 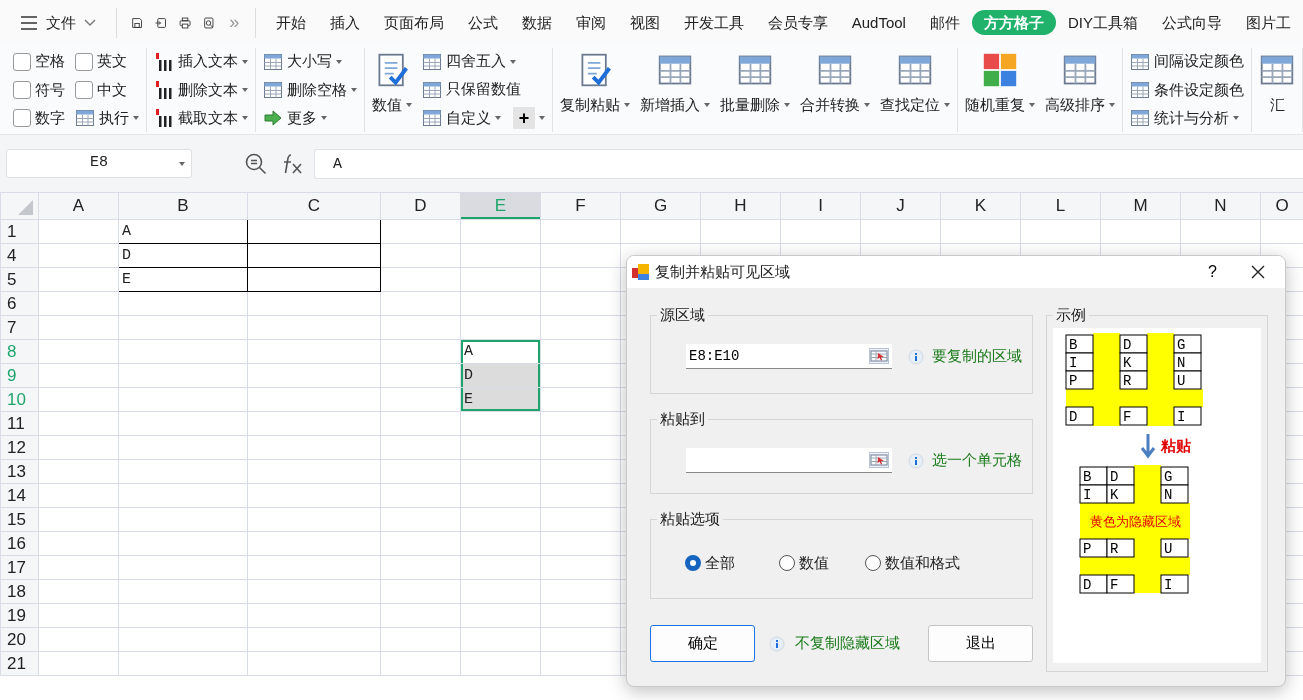 What do you see at coordinates (595, 90) in the screenshot?
I see `ribbon-button: 复制粘贴` at bounding box center [595, 90].